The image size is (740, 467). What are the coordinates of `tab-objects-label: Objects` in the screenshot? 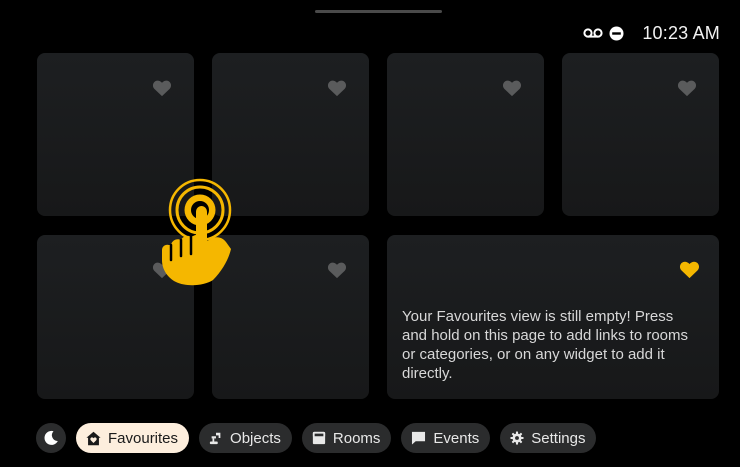 It's located at (255, 438).